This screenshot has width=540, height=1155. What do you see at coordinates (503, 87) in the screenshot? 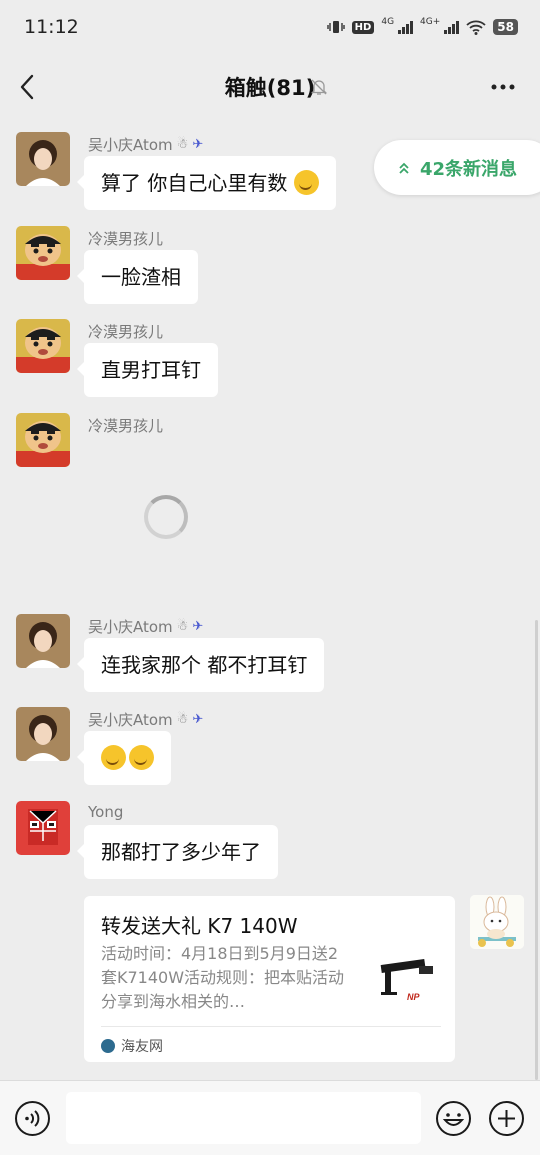
I see `more-options-icon` at bounding box center [503, 87].